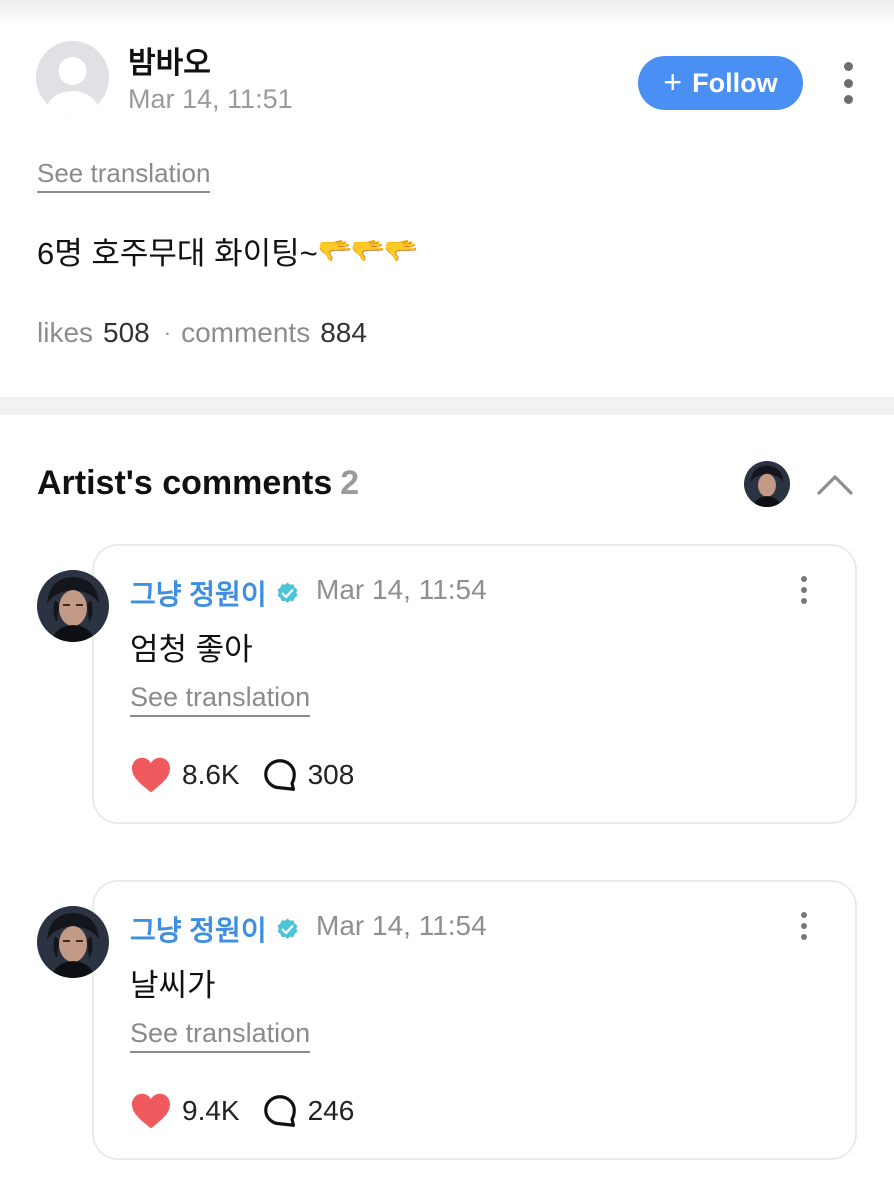 The width and height of the screenshot is (894, 1200). I want to click on comments-count: 884, so click(343, 333).